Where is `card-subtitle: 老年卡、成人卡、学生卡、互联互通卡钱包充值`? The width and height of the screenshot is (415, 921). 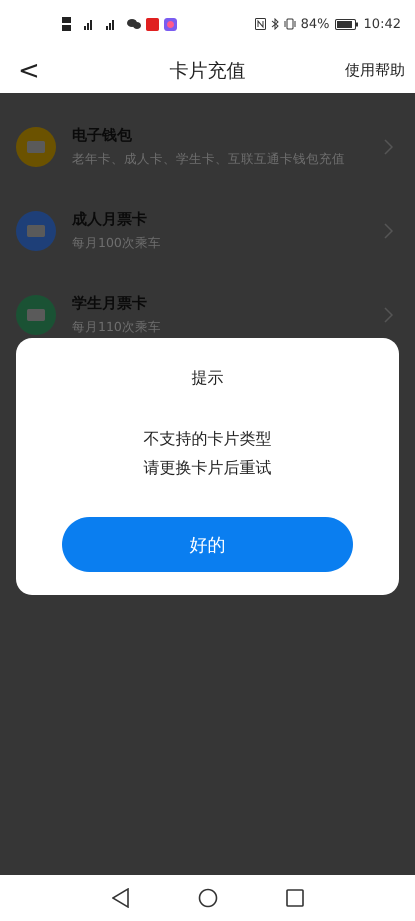
card-subtitle: 老年卡、成人卡、学生卡、互联互通卡钱包充值 is located at coordinates (209, 159).